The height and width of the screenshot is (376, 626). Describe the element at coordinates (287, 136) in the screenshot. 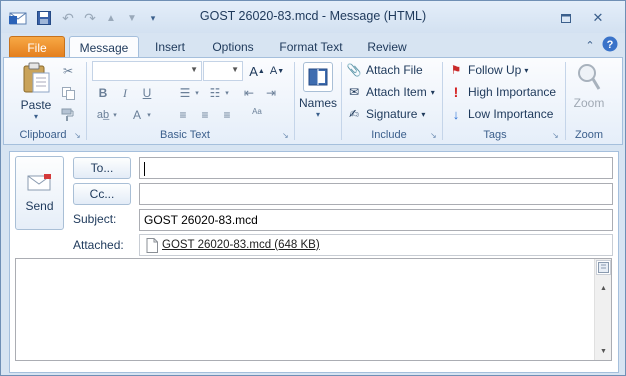

I see `basic-text-launcher-icon: ↘` at that location.